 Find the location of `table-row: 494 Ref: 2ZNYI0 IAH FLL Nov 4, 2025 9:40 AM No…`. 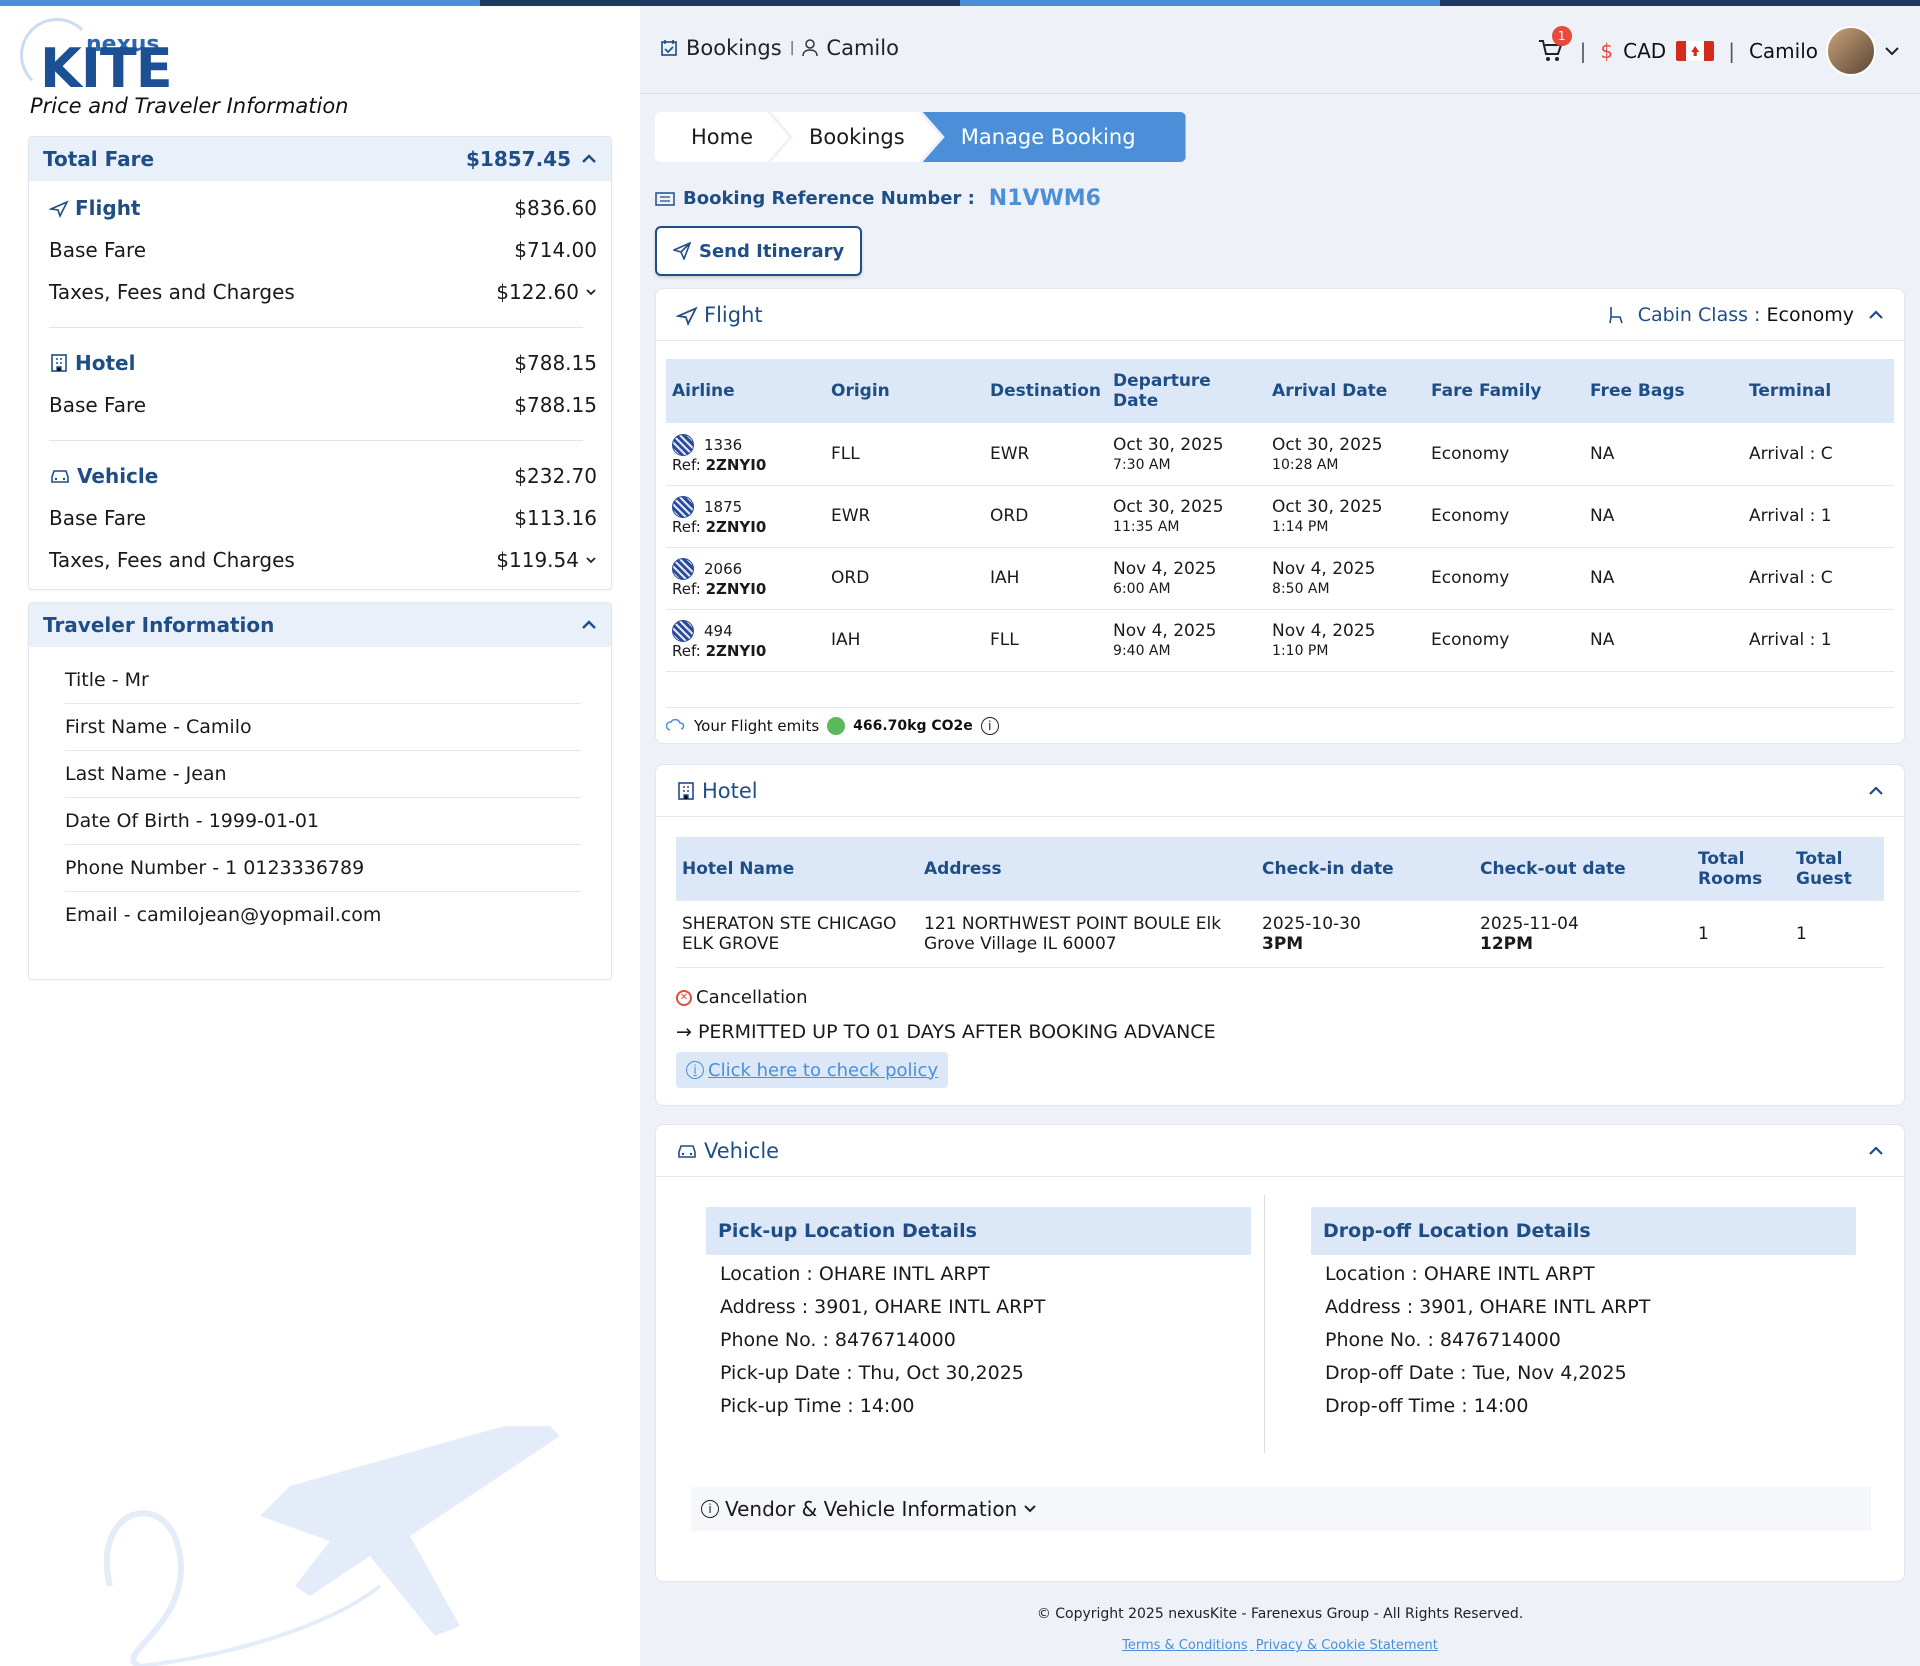

table-row: 494 Ref: 2ZNYI0 IAH FLL Nov 4, 2025 9:40 AM No… is located at coordinates (1280, 640).